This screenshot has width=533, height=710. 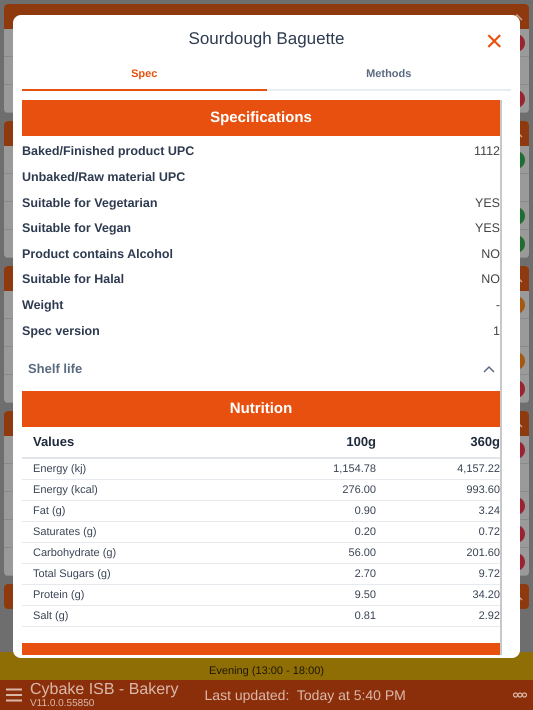 I want to click on spec-label: Suitable for Vegan, so click(x=77, y=229).